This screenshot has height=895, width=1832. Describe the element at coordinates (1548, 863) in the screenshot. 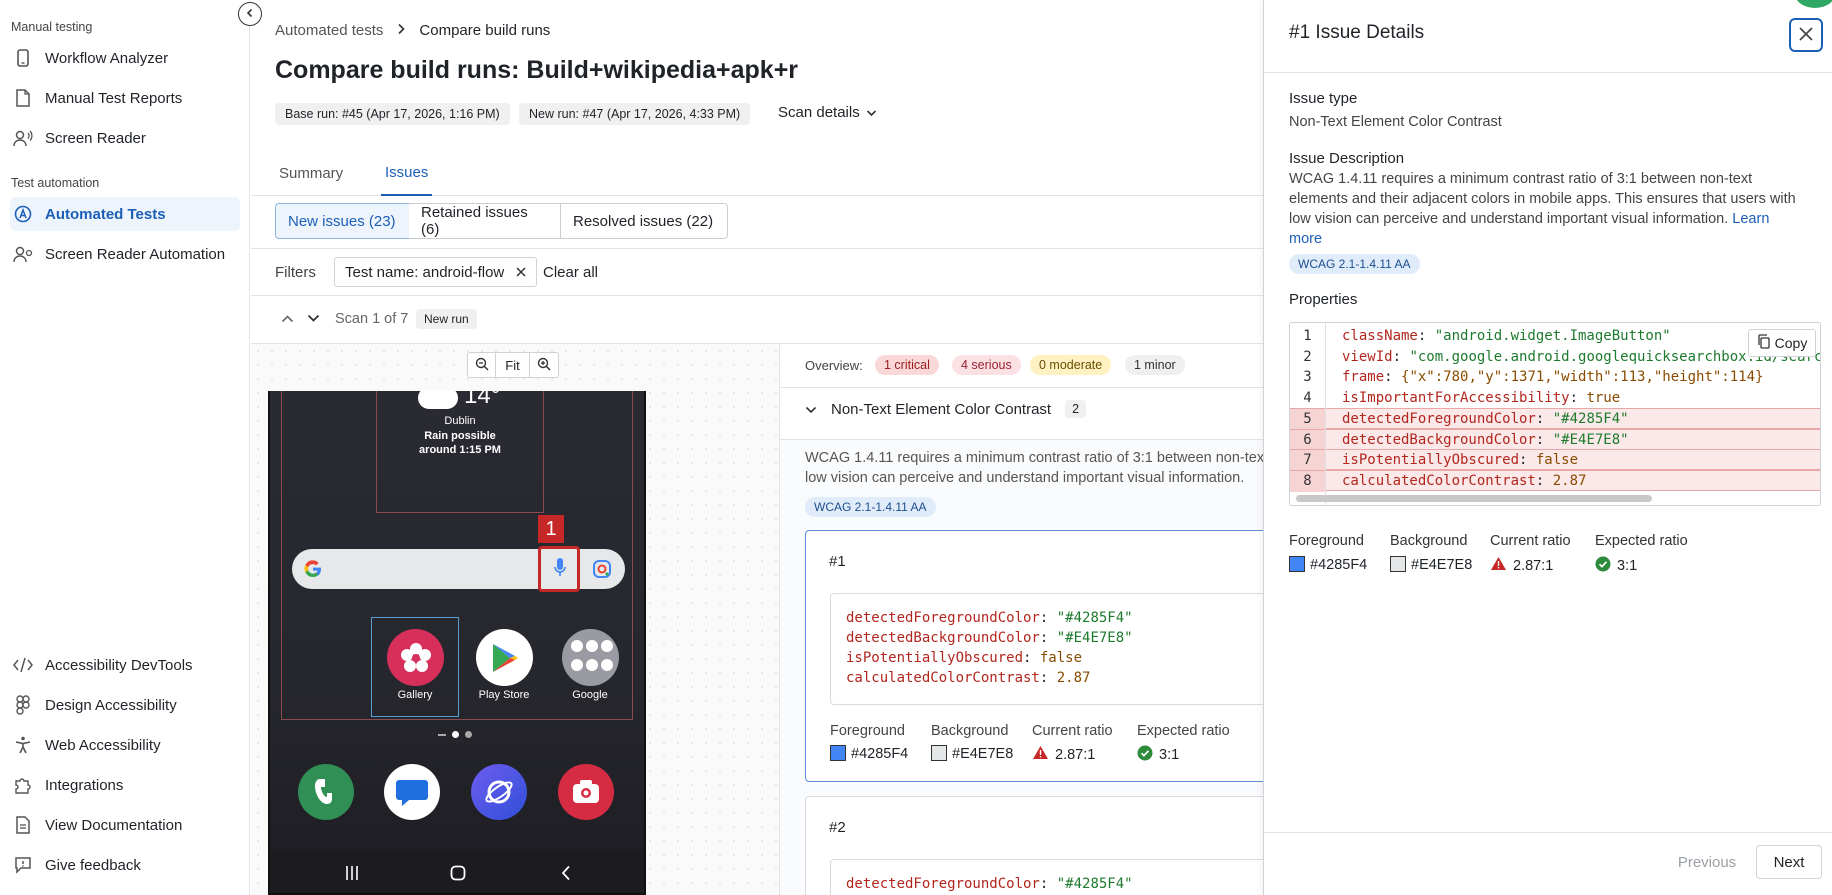

I see `panel-footer: Previous Next` at that location.